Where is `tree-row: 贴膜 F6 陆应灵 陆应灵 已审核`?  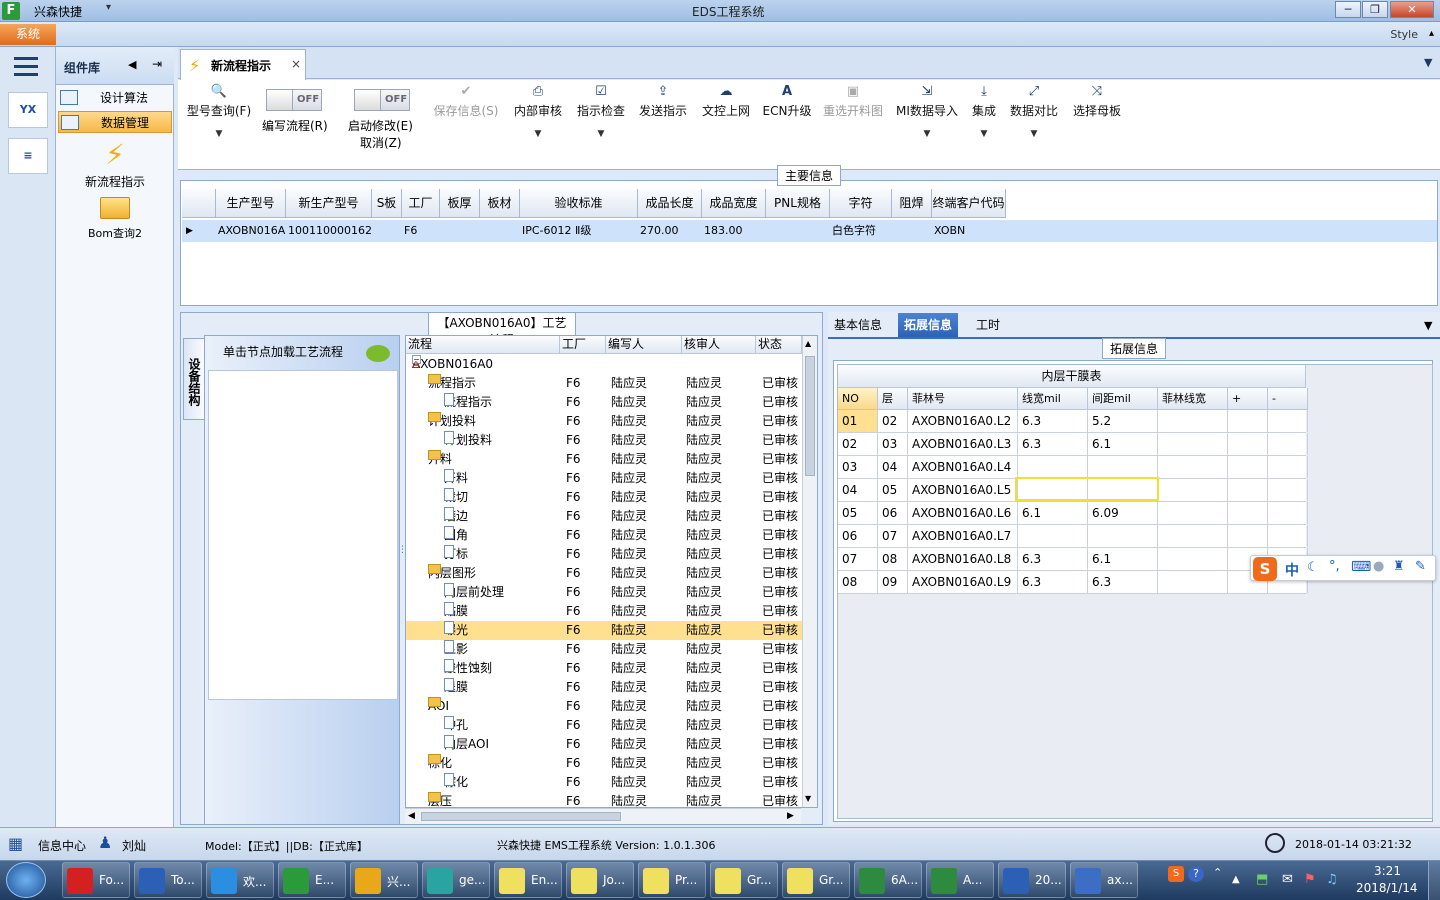 tree-row: 贴膜 F6 陆应灵 陆应灵 已审核 is located at coordinates (604, 611).